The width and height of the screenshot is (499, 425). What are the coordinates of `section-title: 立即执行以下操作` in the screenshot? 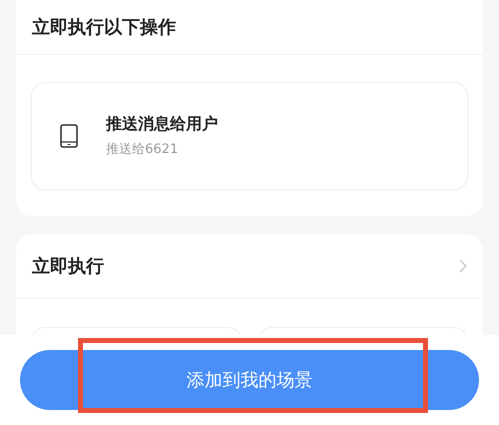 It's located at (104, 28).